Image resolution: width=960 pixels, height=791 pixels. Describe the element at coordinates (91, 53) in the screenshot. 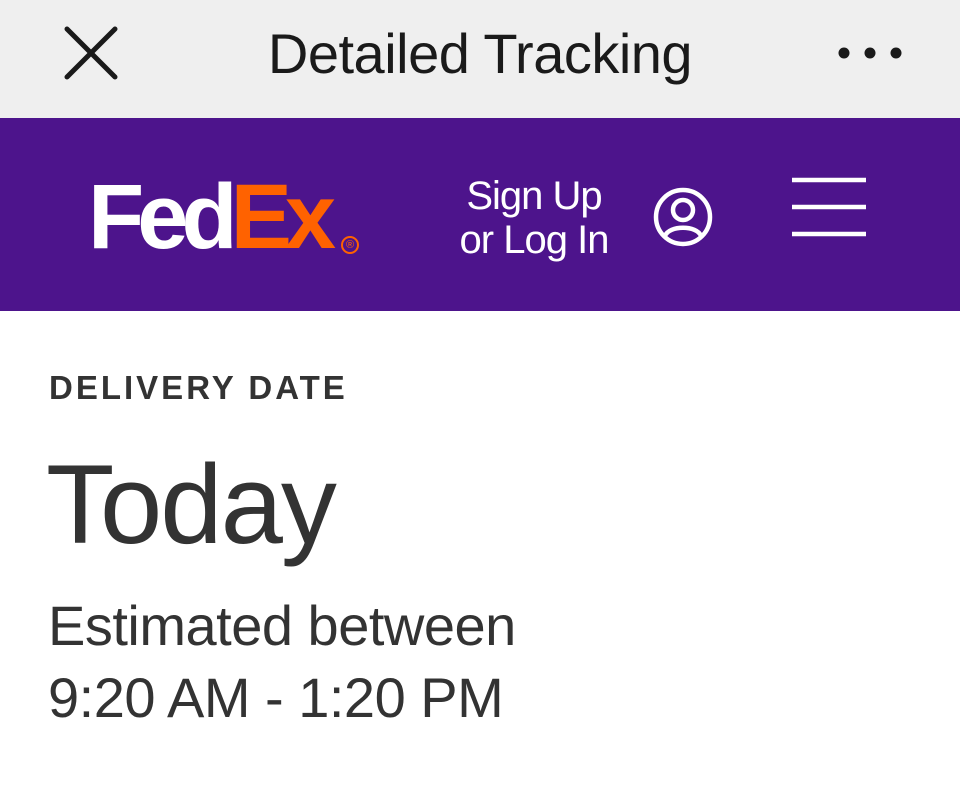

I see `close-icon` at that location.